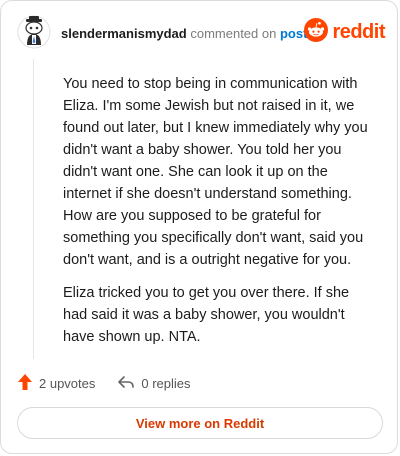 This screenshot has height=456, width=400. Describe the element at coordinates (126, 383) in the screenshot. I see `reply-icon` at that location.